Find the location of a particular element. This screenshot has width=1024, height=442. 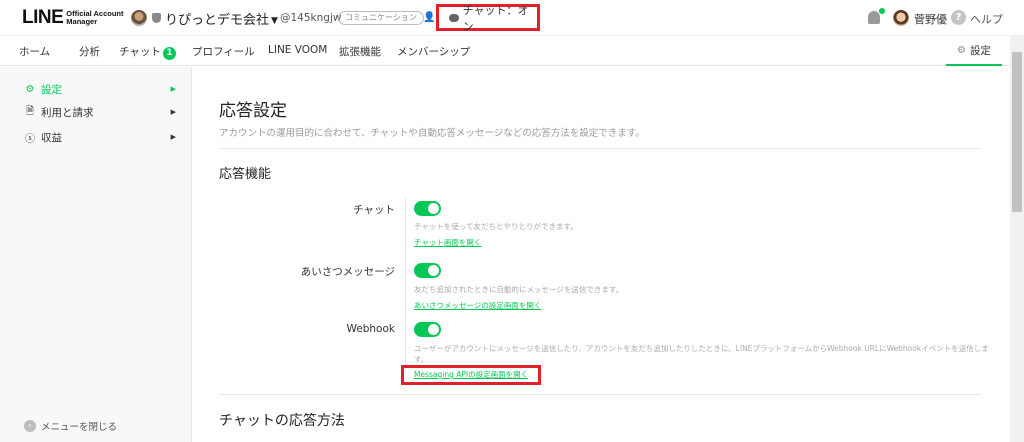

user-name: 菅野優 is located at coordinates (930, 19).